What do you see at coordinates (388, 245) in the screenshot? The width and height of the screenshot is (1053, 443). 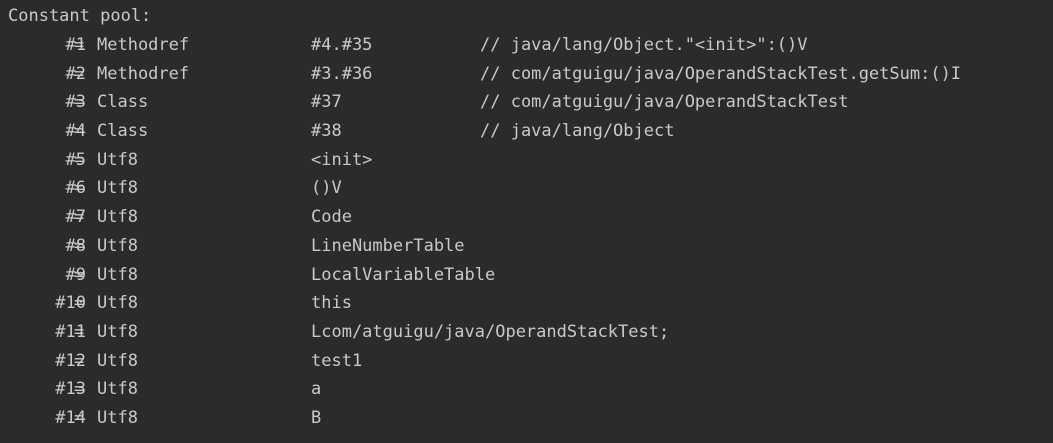 I see `entry-value: LineNumberTable` at bounding box center [388, 245].